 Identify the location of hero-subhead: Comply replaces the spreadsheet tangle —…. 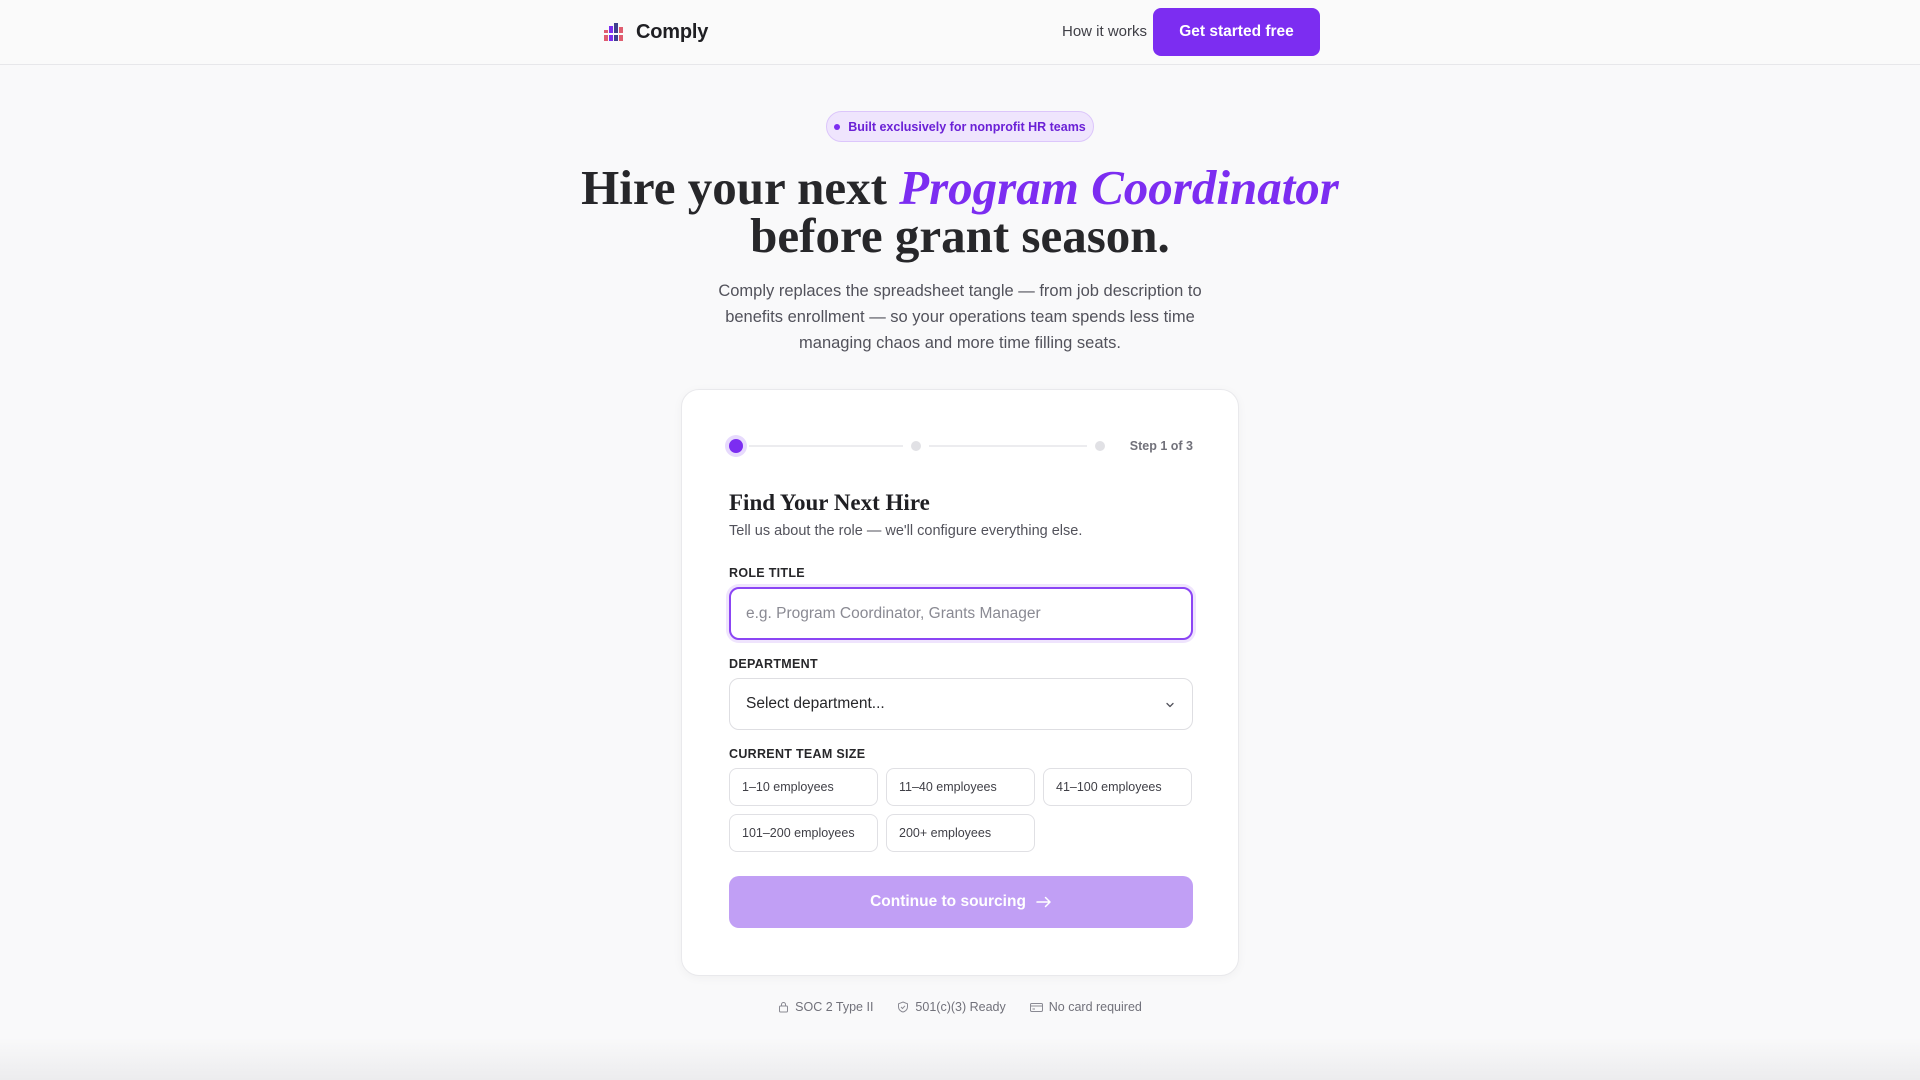
(960, 317).